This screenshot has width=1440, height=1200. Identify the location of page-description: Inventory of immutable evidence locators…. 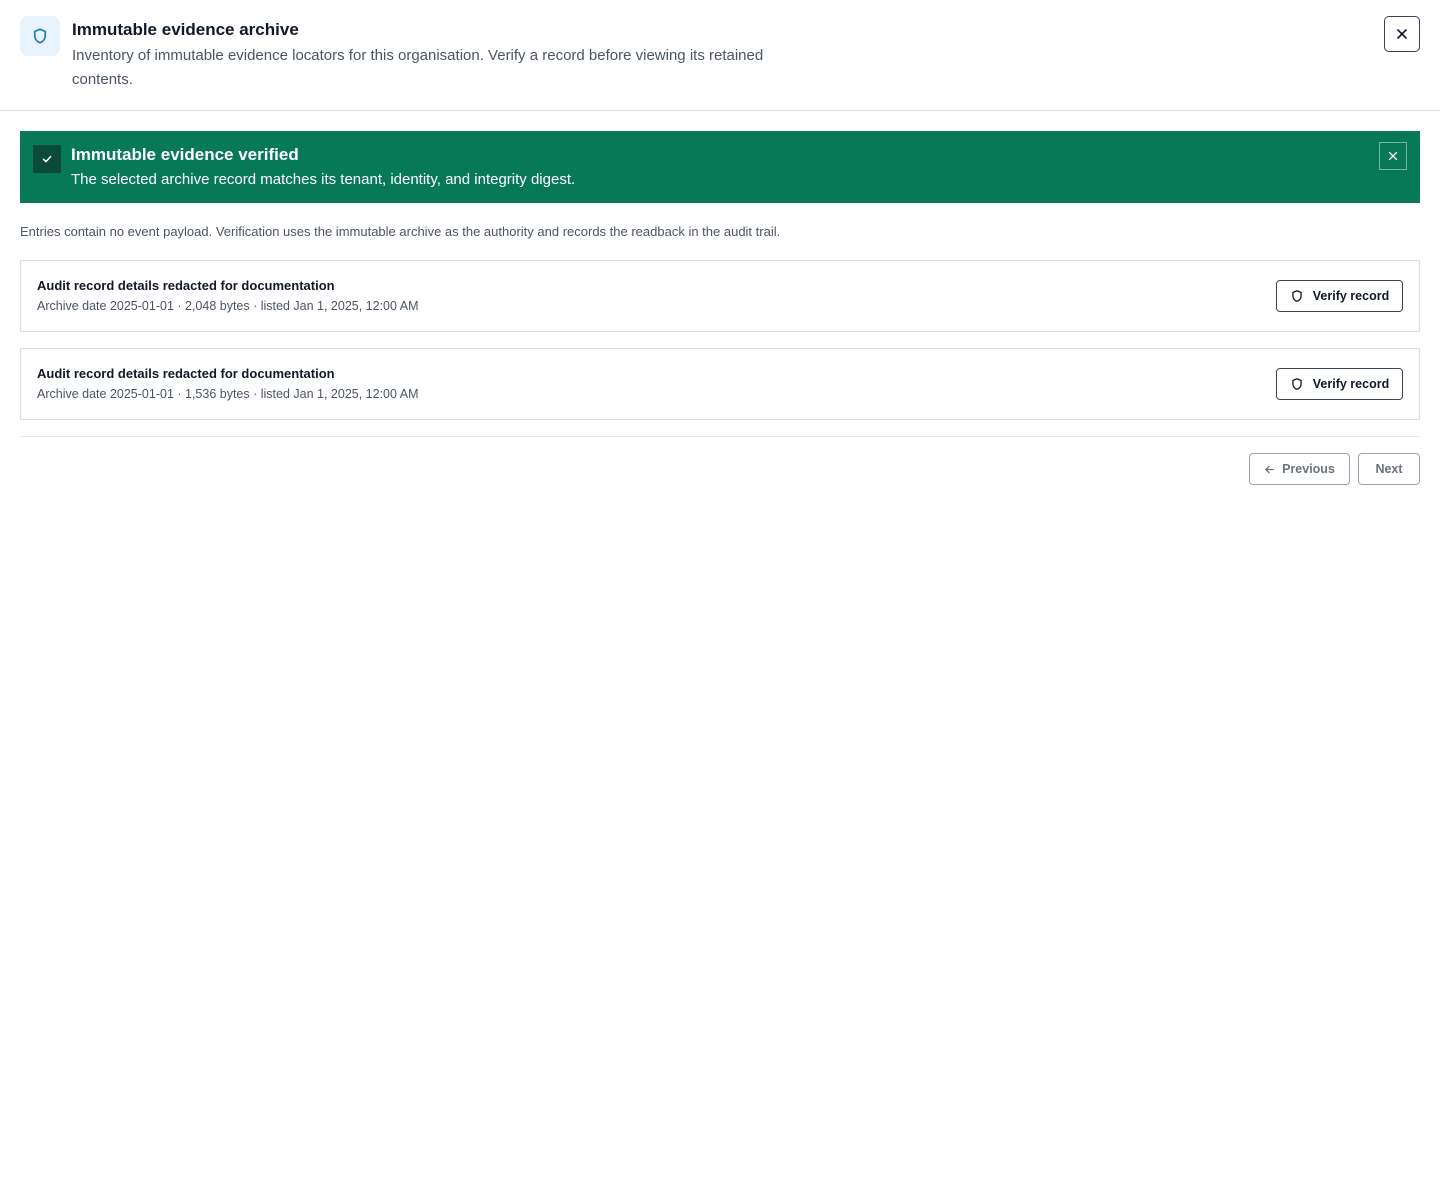
(418, 67).